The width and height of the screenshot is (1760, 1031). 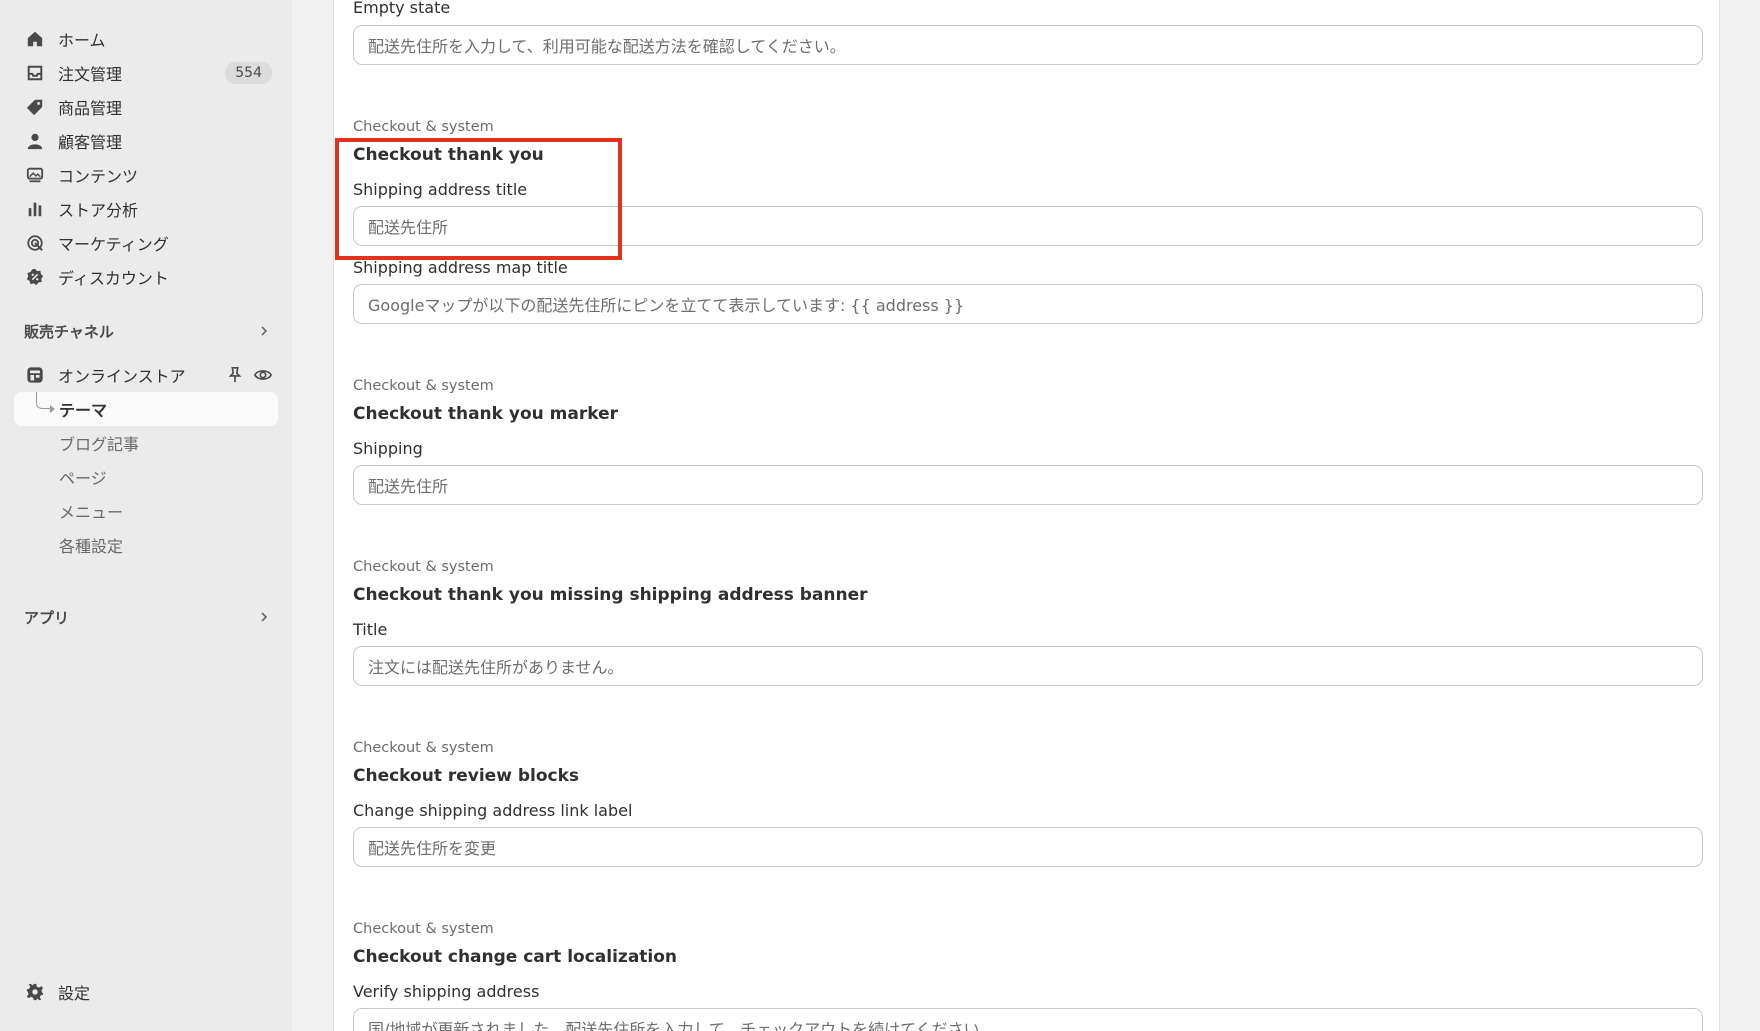 I want to click on apps-header: アプリ, so click(x=146, y=617).